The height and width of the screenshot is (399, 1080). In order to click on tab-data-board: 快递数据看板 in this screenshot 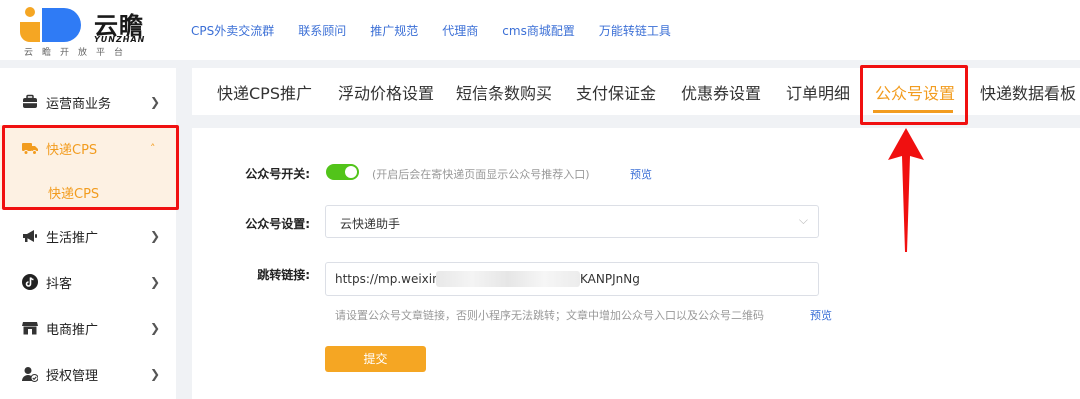, I will do `click(1028, 92)`.